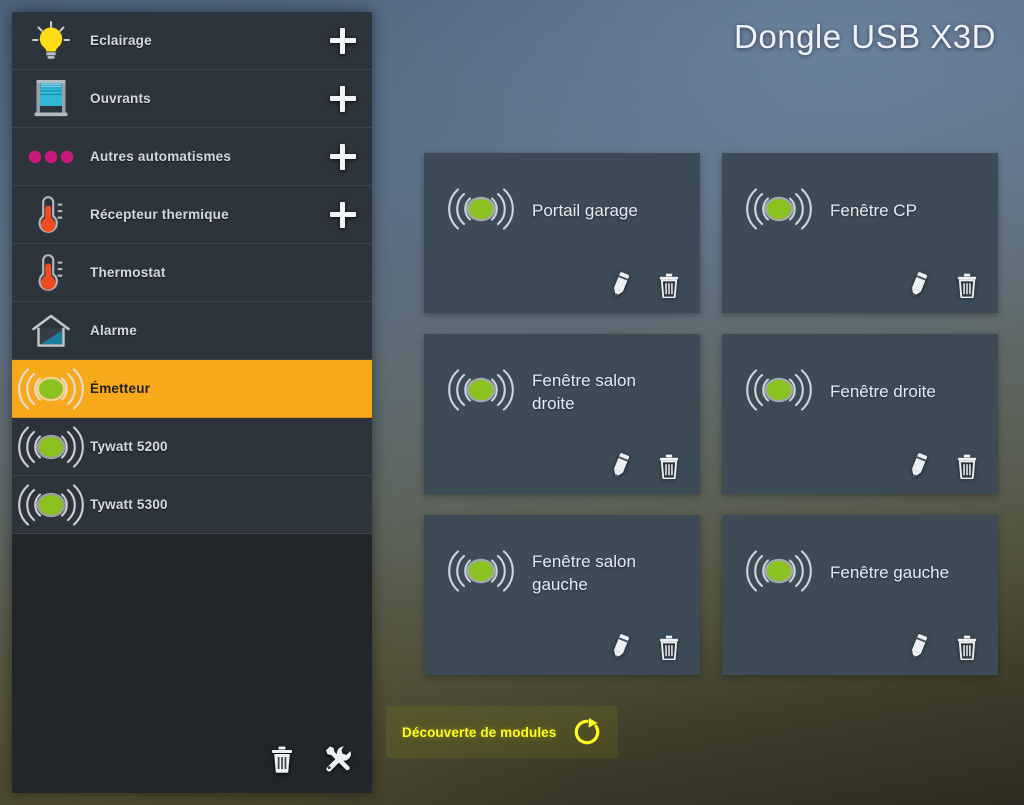  Describe the element at coordinates (860, 559) in the screenshot. I see `card-header: Fenêtre gauche` at that location.